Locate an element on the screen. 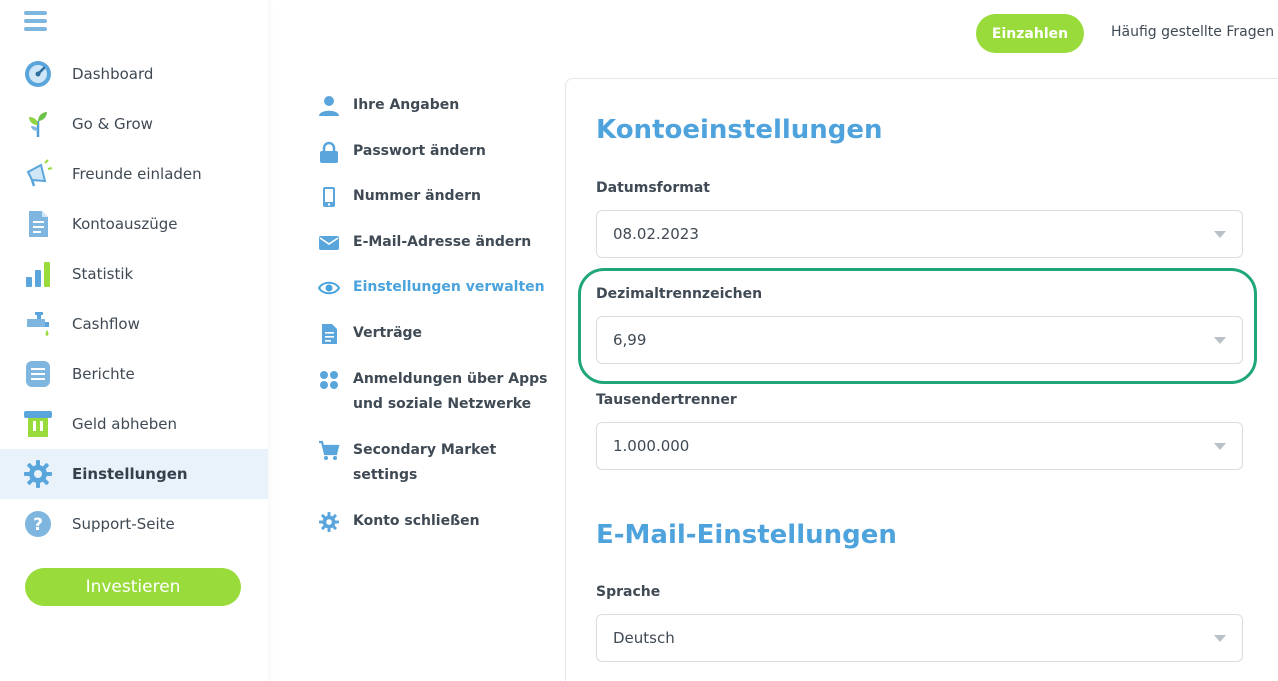  thousands-separator-select: 1.000.000 is located at coordinates (919, 446).